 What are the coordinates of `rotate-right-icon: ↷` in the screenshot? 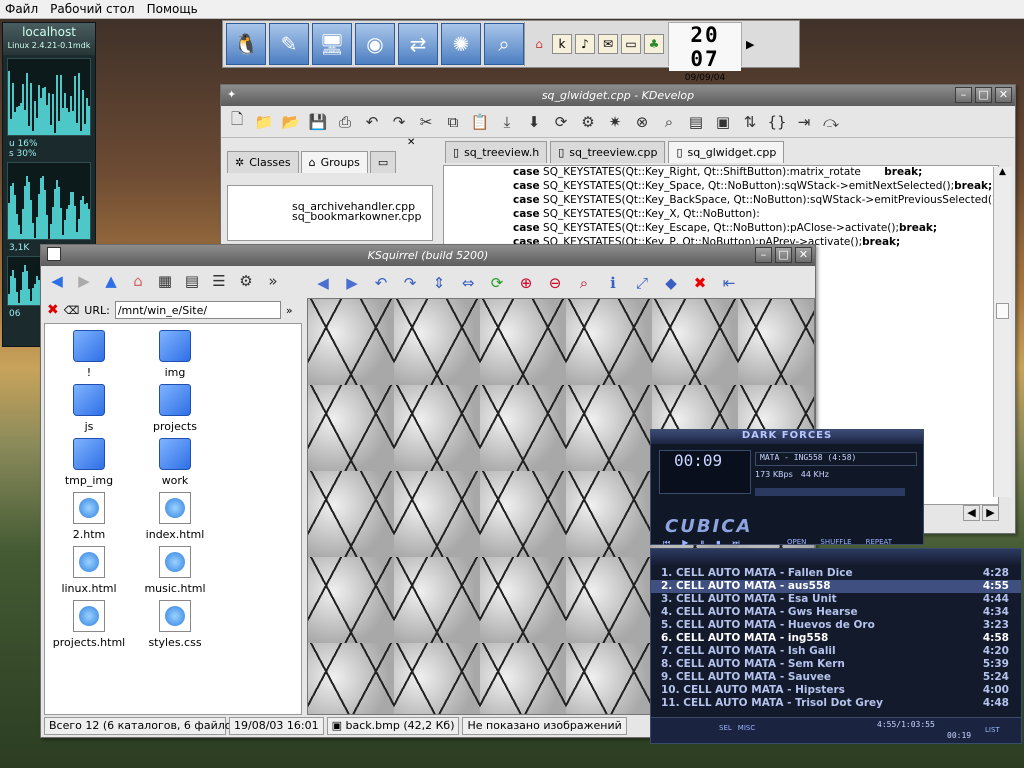 It's located at (410, 283).